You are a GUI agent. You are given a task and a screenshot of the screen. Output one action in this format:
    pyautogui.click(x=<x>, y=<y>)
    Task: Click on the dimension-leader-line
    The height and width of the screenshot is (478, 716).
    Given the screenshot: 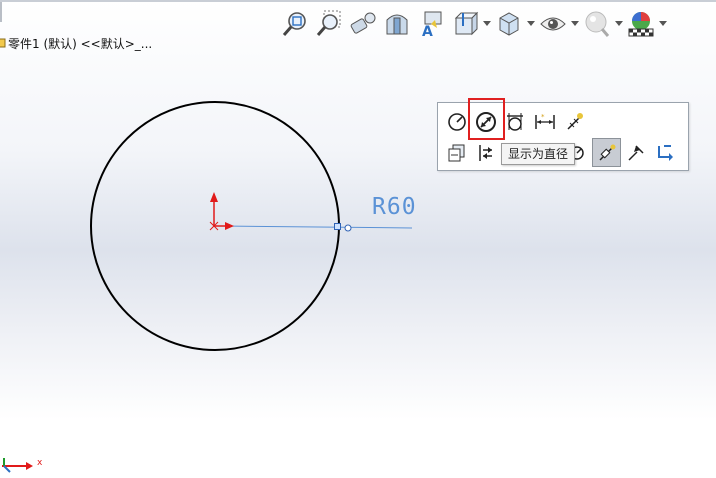 What is the action you would take?
    pyautogui.click(x=317, y=227)
    